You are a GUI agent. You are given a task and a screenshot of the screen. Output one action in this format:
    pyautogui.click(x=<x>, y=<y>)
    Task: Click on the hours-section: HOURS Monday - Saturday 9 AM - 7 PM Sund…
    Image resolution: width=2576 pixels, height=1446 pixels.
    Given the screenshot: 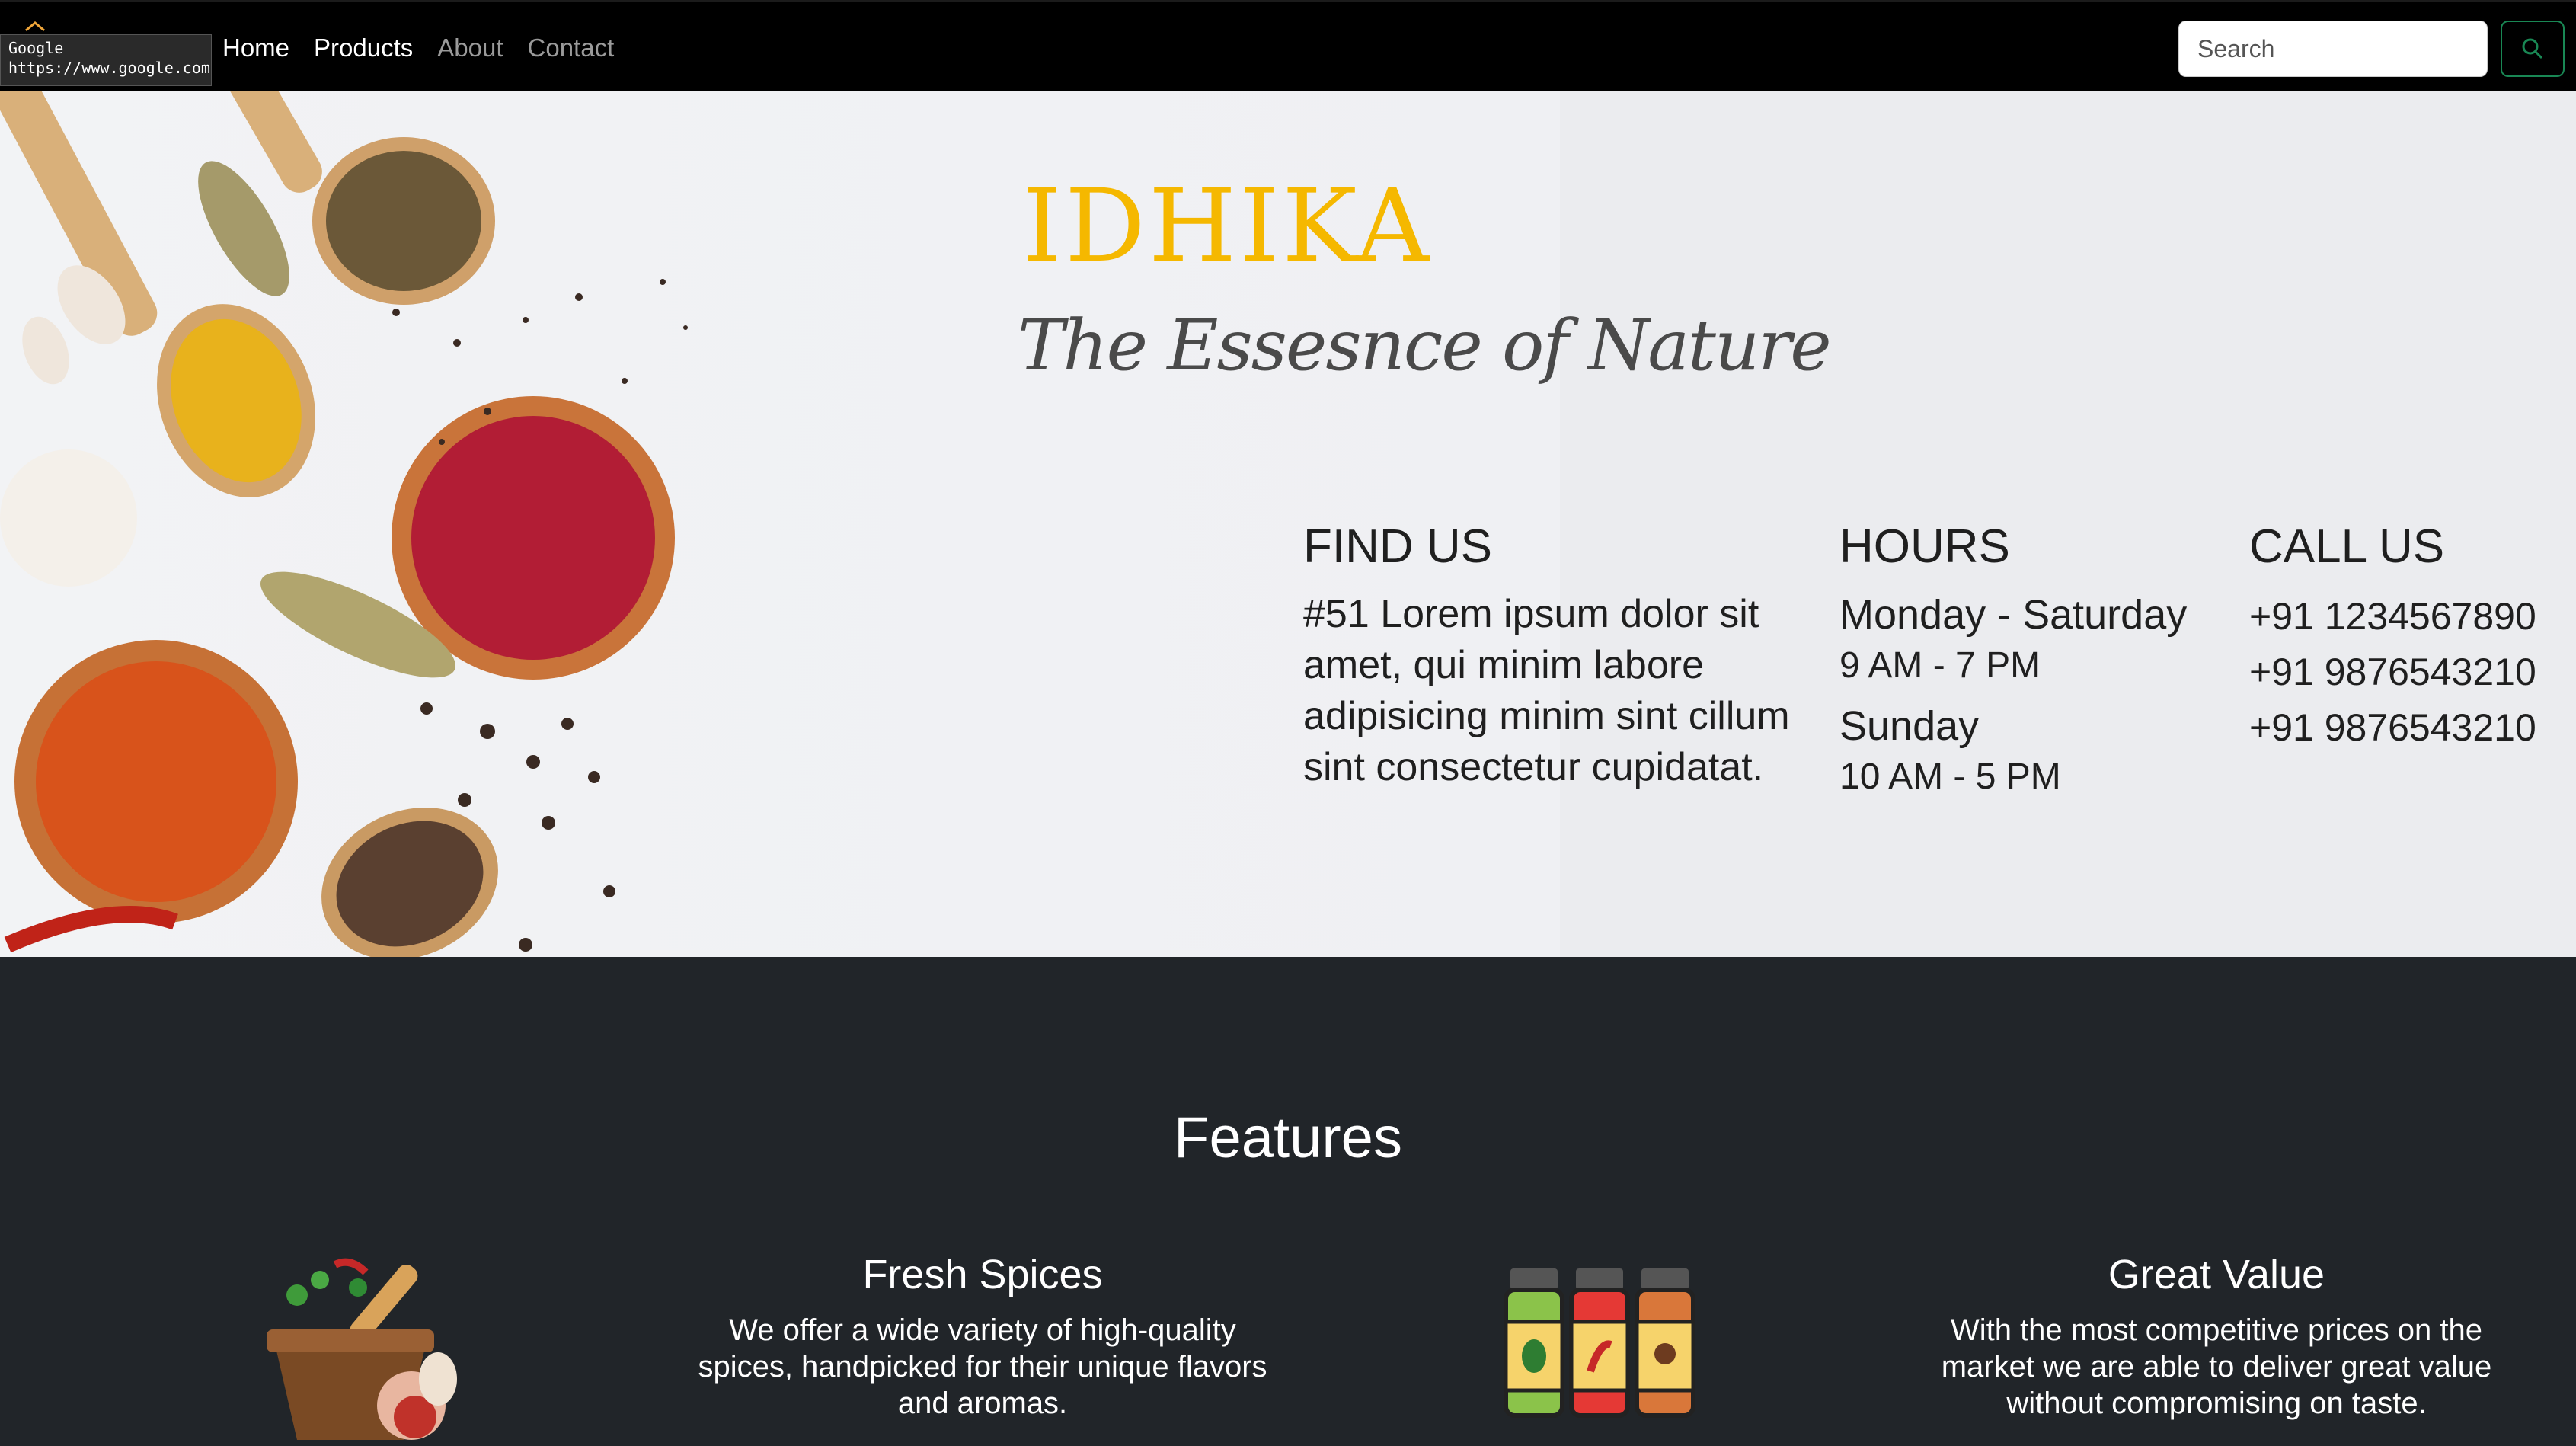 What is the action you would take?
    pyautogui.click(x=2038, y=665)
    